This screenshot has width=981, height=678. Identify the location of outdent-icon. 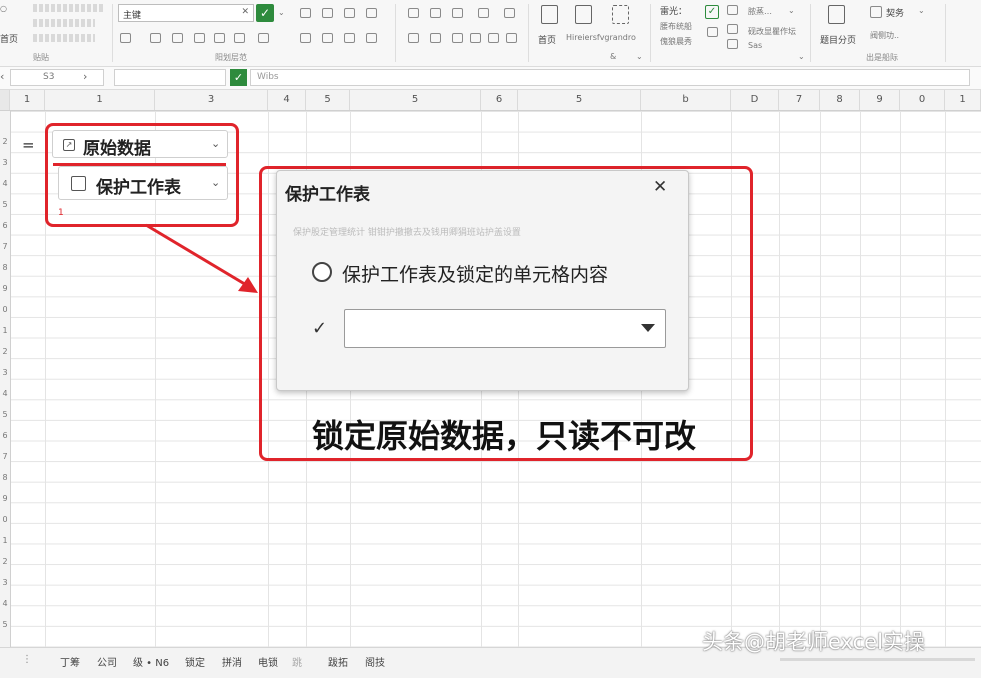
(371, 38).